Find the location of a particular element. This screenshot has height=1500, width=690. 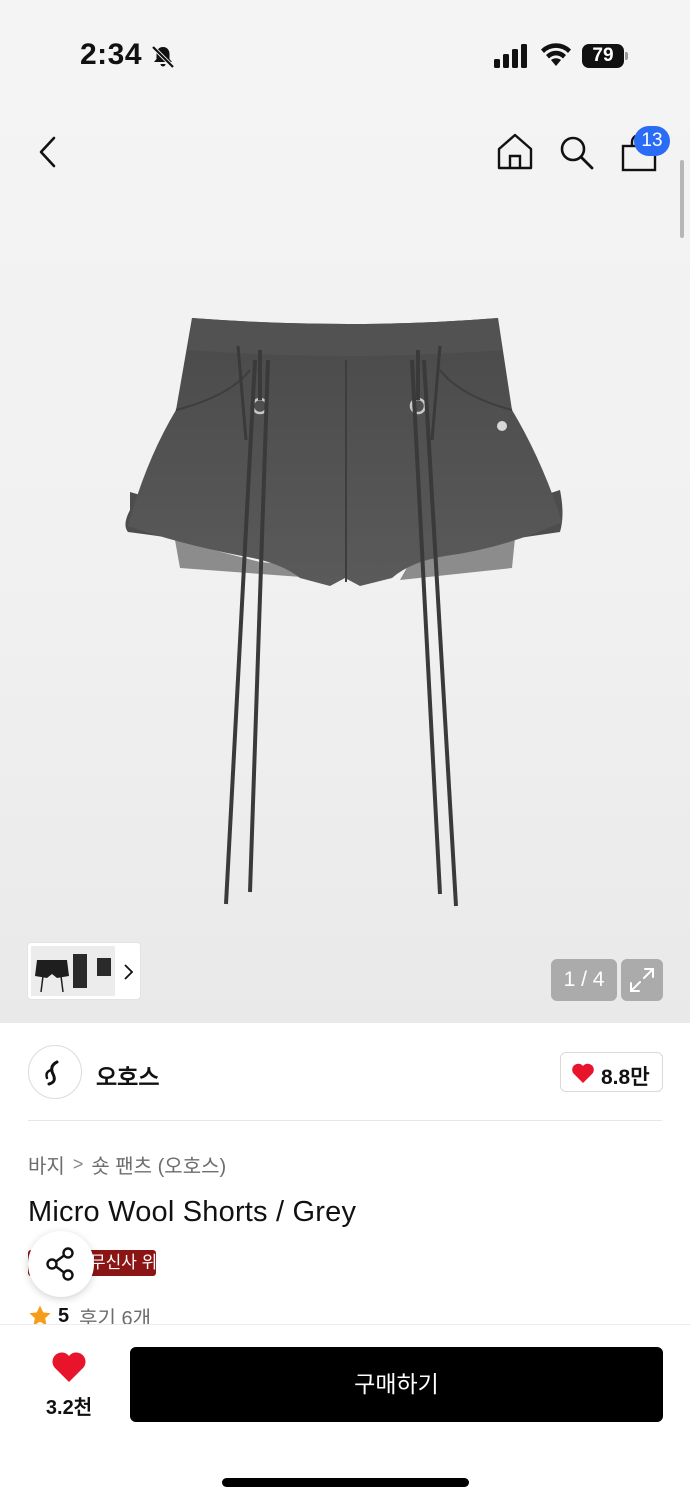

battery-indicator: 79 is located at coordinates (605, 56).